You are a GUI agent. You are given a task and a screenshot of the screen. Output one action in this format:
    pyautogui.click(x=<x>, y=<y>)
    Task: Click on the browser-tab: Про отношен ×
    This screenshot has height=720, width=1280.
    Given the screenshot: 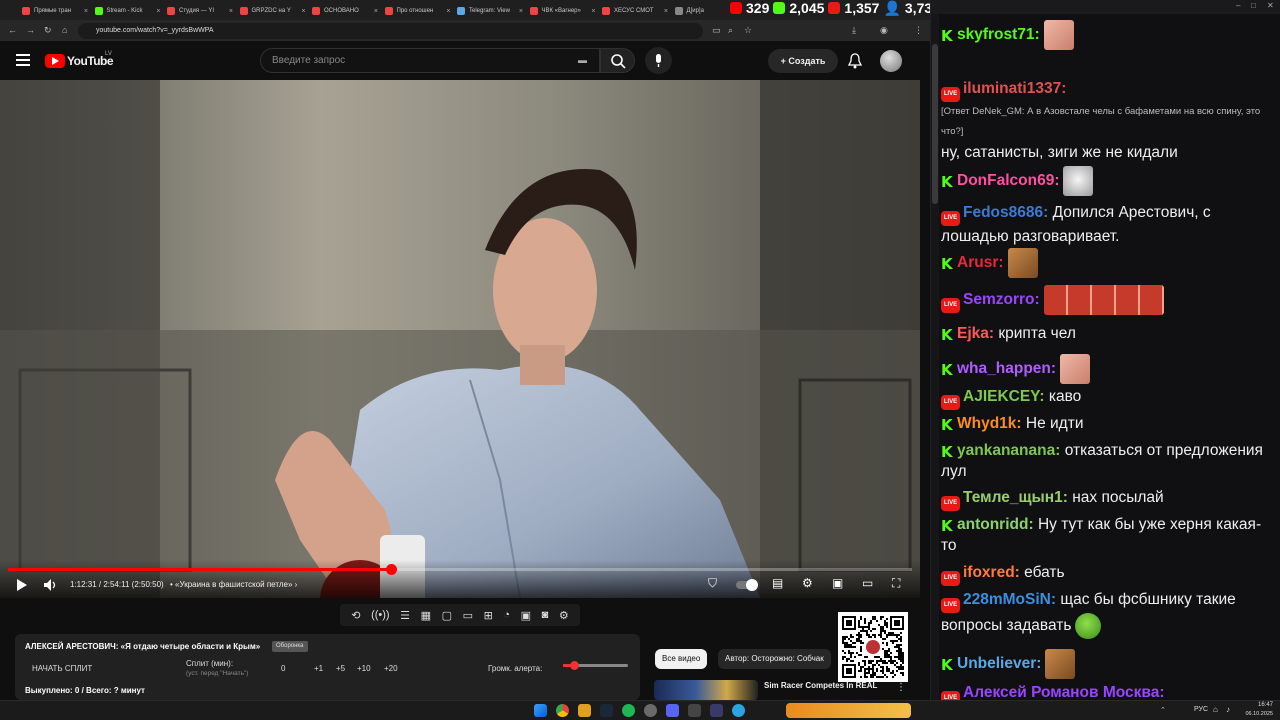 What is the action you would take?
    pyautogui.click(x=417, y=11)
    